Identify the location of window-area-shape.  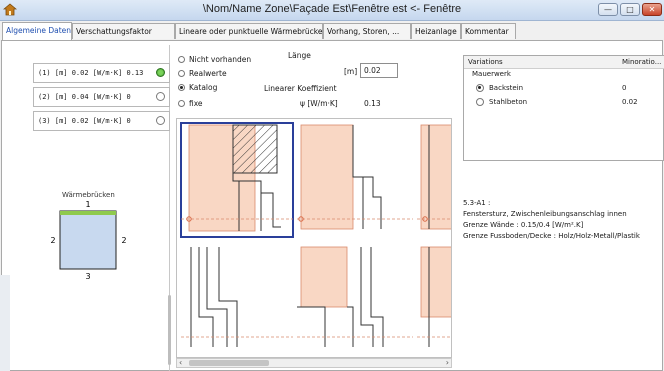
(88, 240).